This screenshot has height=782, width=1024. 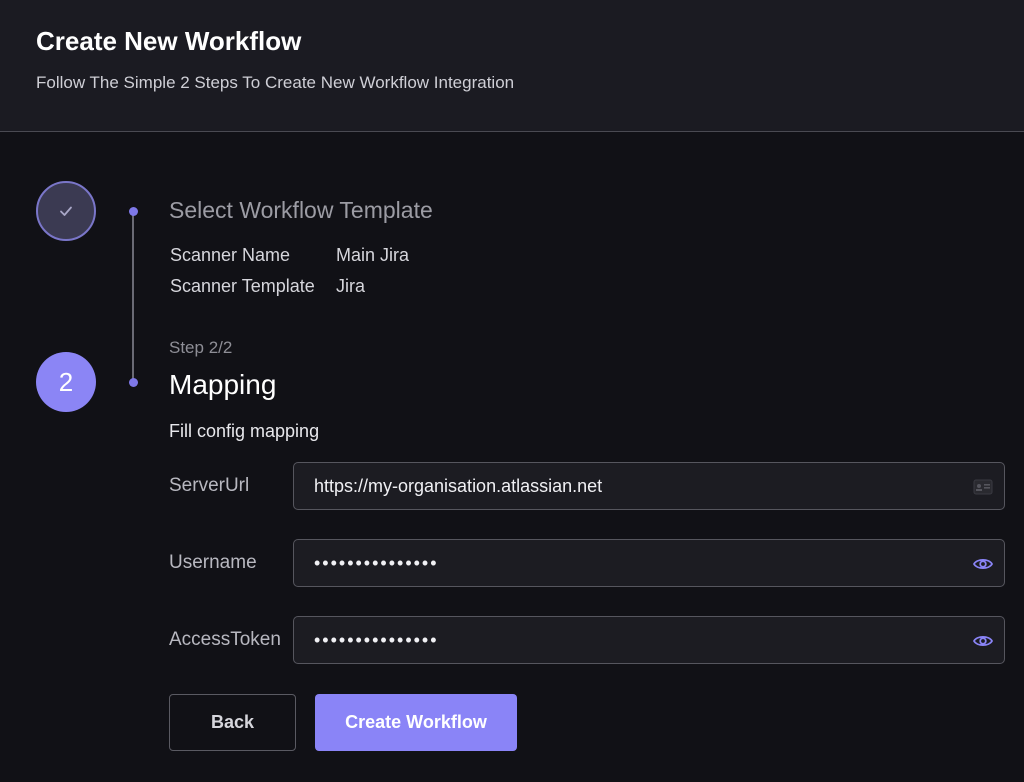 I want to click on step-1-completed-indicator, so click(x=66, y=211).